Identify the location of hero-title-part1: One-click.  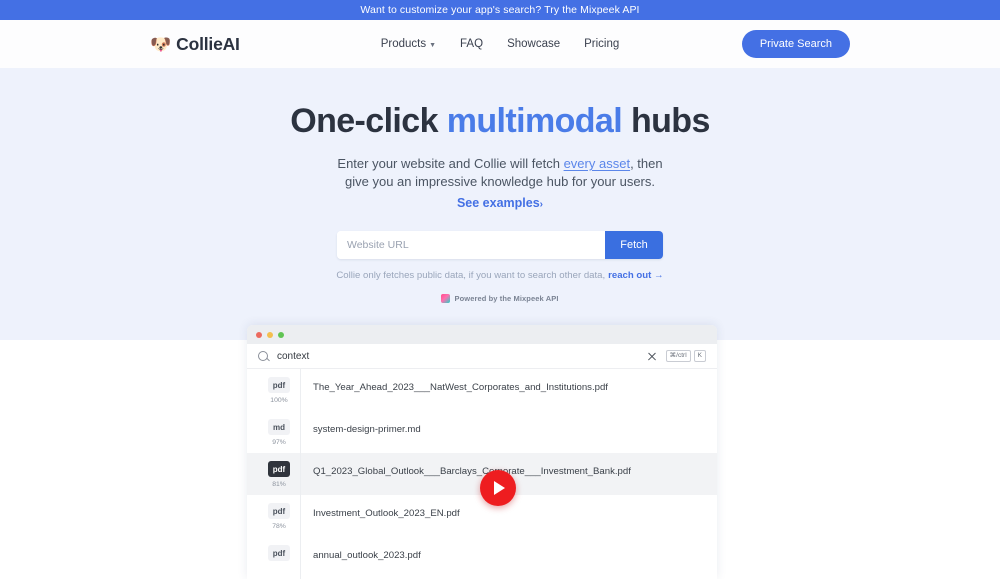
(368, 121).